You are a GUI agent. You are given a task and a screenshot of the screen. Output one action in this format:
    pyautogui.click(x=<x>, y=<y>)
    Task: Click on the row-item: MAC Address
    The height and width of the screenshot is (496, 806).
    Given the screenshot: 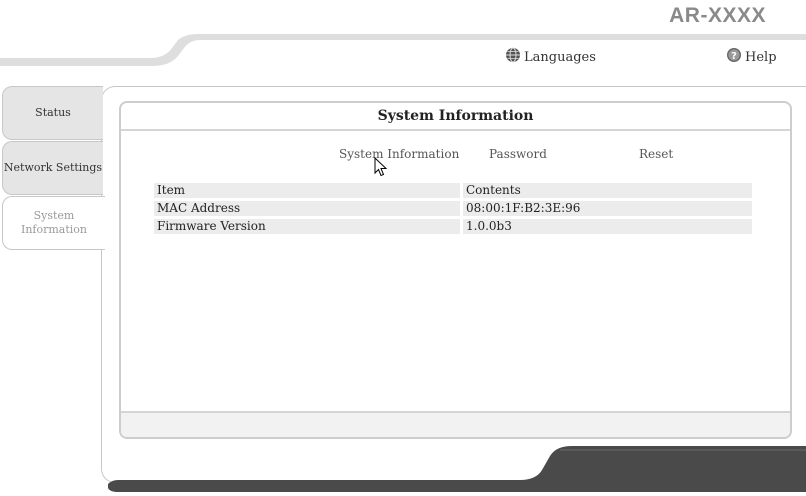 What is the action you would take?
    pyautogui.click(x=307, y=208)
    